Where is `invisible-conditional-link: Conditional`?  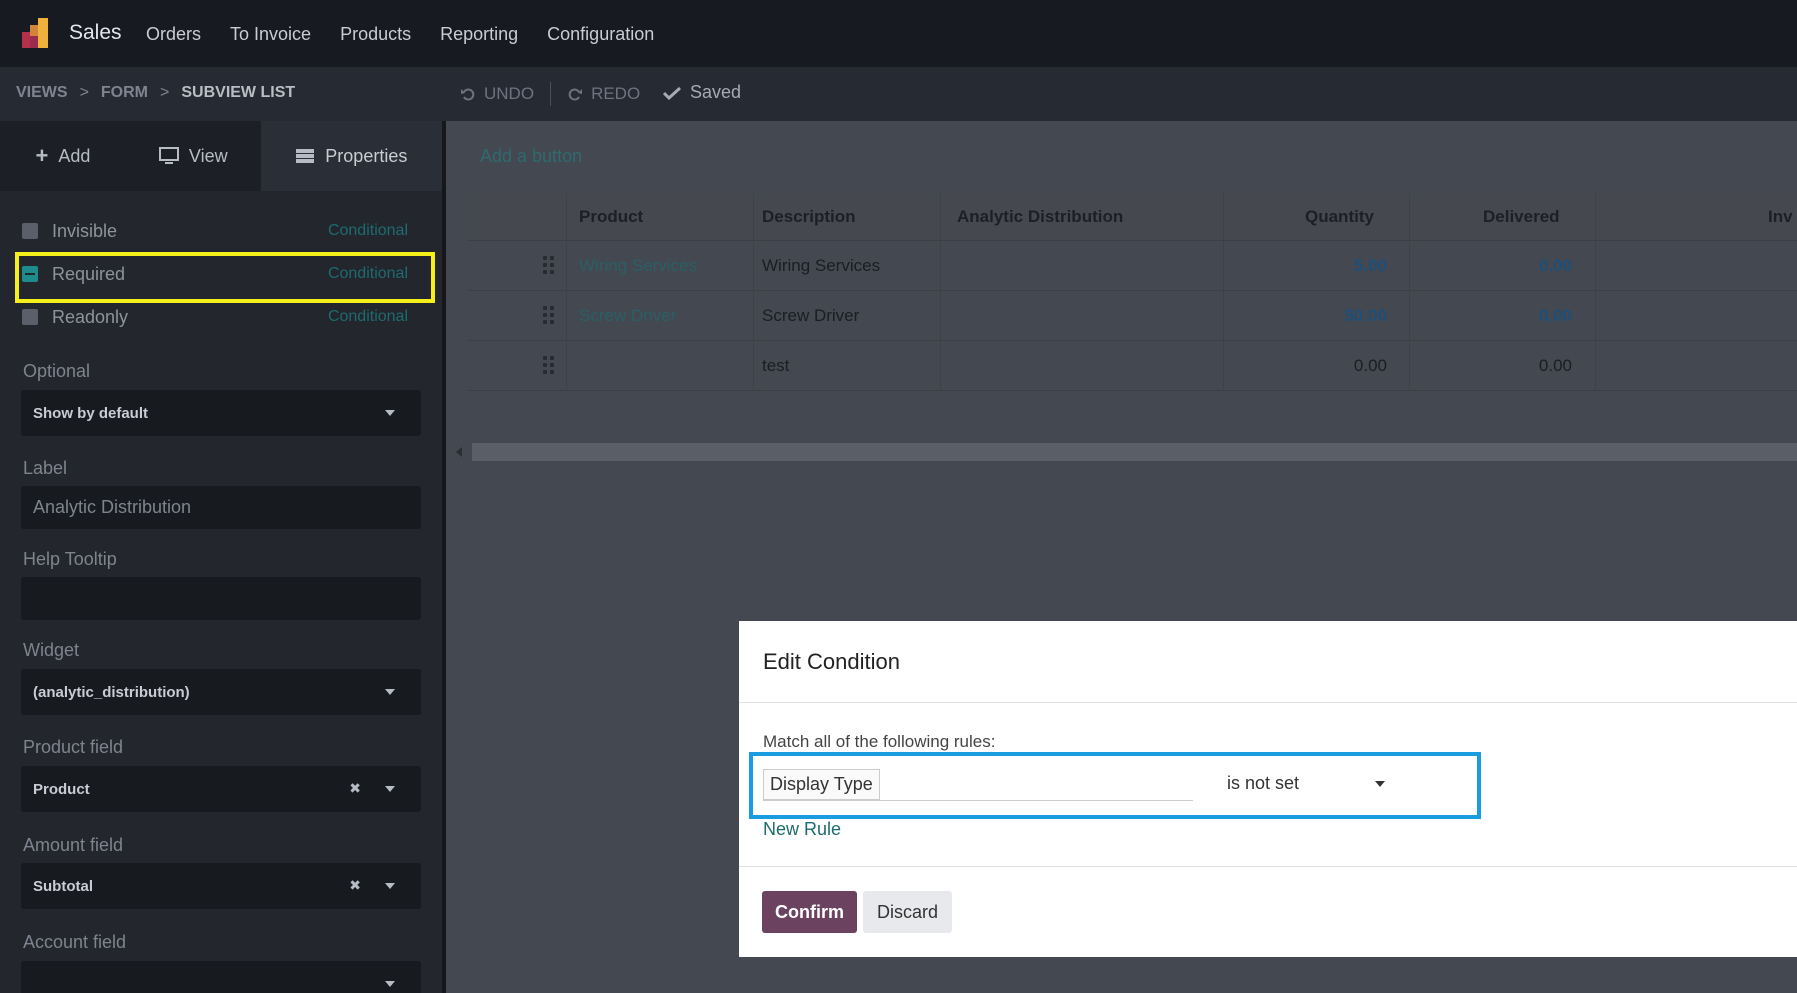
invisible-conditional-link: Conditional is located at coordinates (368, 231).